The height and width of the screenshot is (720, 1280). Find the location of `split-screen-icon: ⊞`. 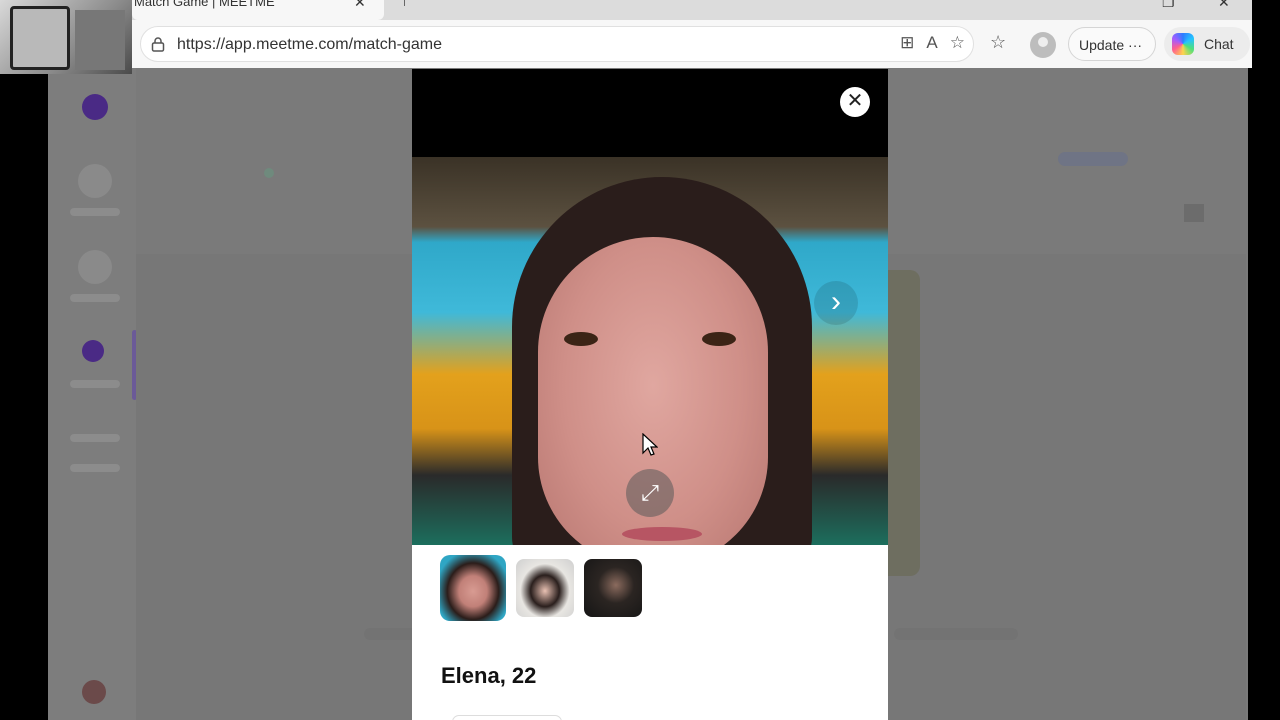

split-screen-icon: ⊞ is located at coordinates (907, 43).